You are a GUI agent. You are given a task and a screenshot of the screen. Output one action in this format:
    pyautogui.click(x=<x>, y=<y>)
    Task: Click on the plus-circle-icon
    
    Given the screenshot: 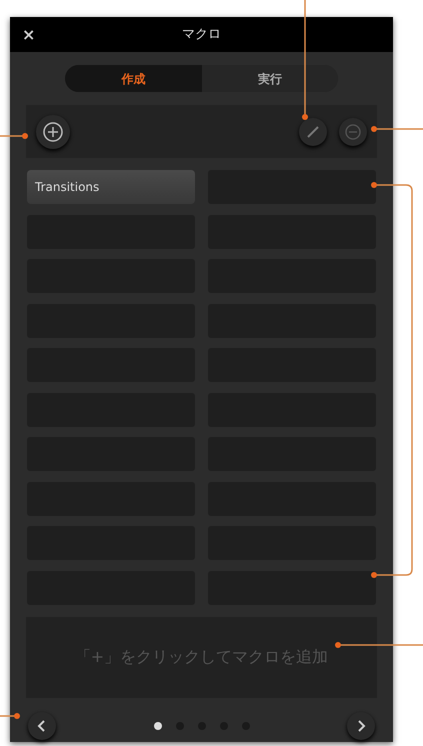 What is the action you would take?
    pyautogui.click(x=53, y=131)
    